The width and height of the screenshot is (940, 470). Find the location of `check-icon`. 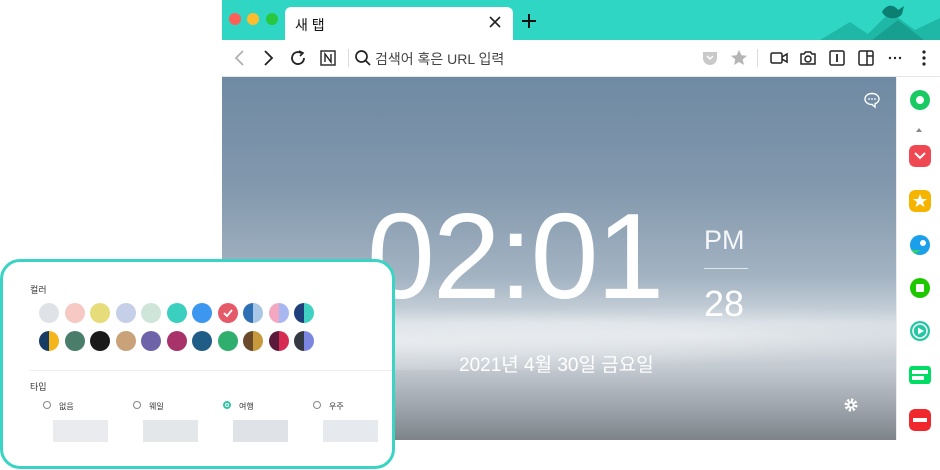

check-icon is located at coordinates (227, 313).